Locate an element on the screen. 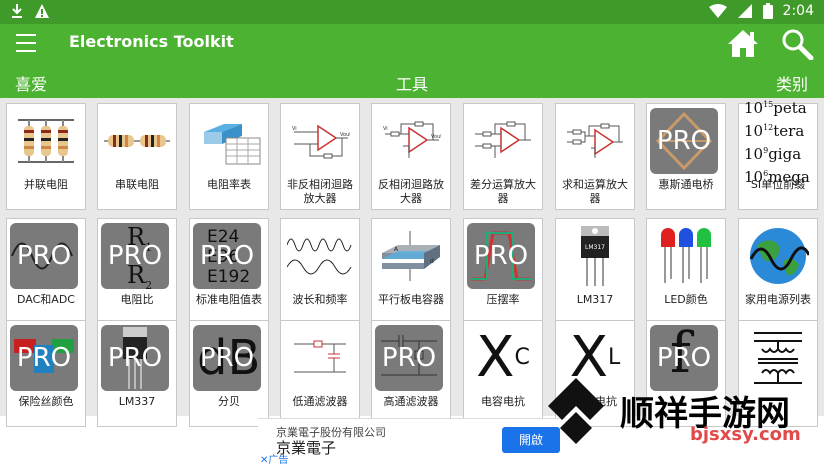 The width and height of the screenshot is (824, 466). tool-slew-rate: PRO 压摆率 is located at coordinates (503, 271).